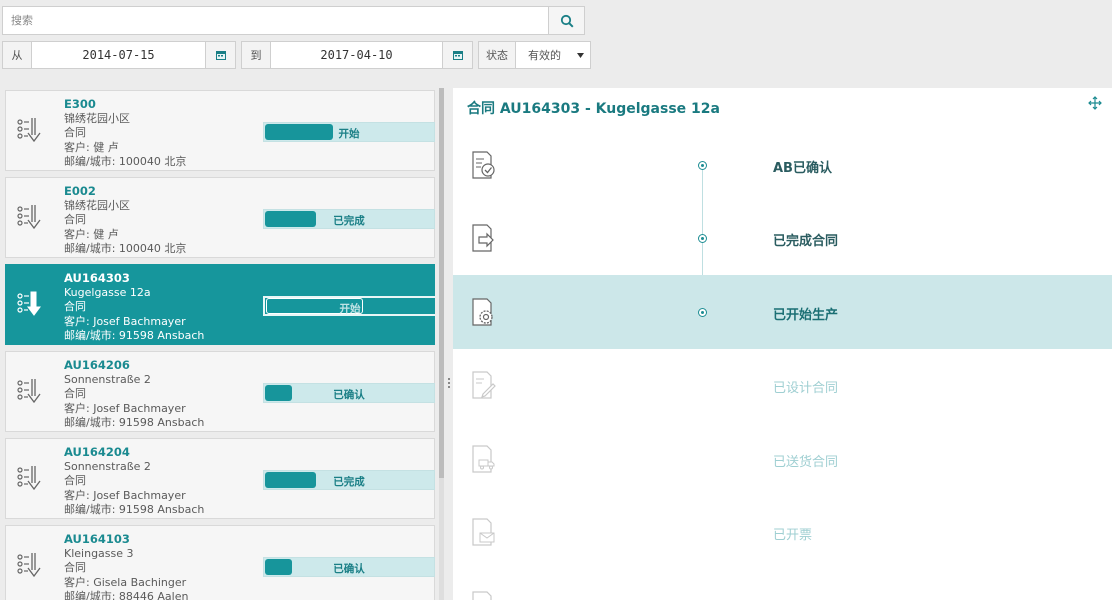 The height and width of the screenshot is (600, 1112). Describe the element at coordinates (806, 462) in the screenshot. I see `step-label: 已送货合同` at that location.